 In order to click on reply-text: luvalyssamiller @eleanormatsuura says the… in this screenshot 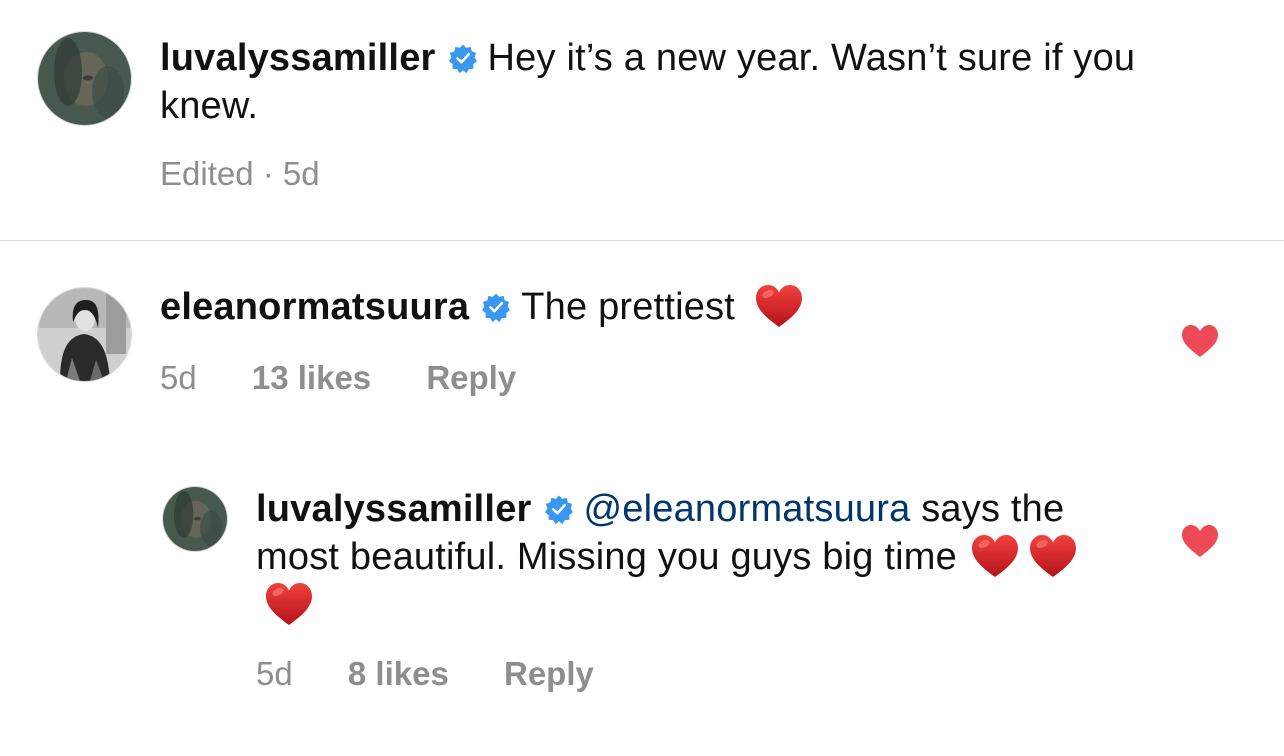, I will do `click(681, 557)`.